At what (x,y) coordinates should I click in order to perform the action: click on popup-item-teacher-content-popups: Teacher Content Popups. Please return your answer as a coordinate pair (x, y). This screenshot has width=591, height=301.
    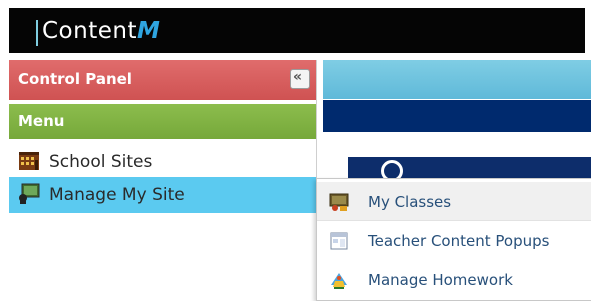
    Looking at the image, I should click on (454, 240).